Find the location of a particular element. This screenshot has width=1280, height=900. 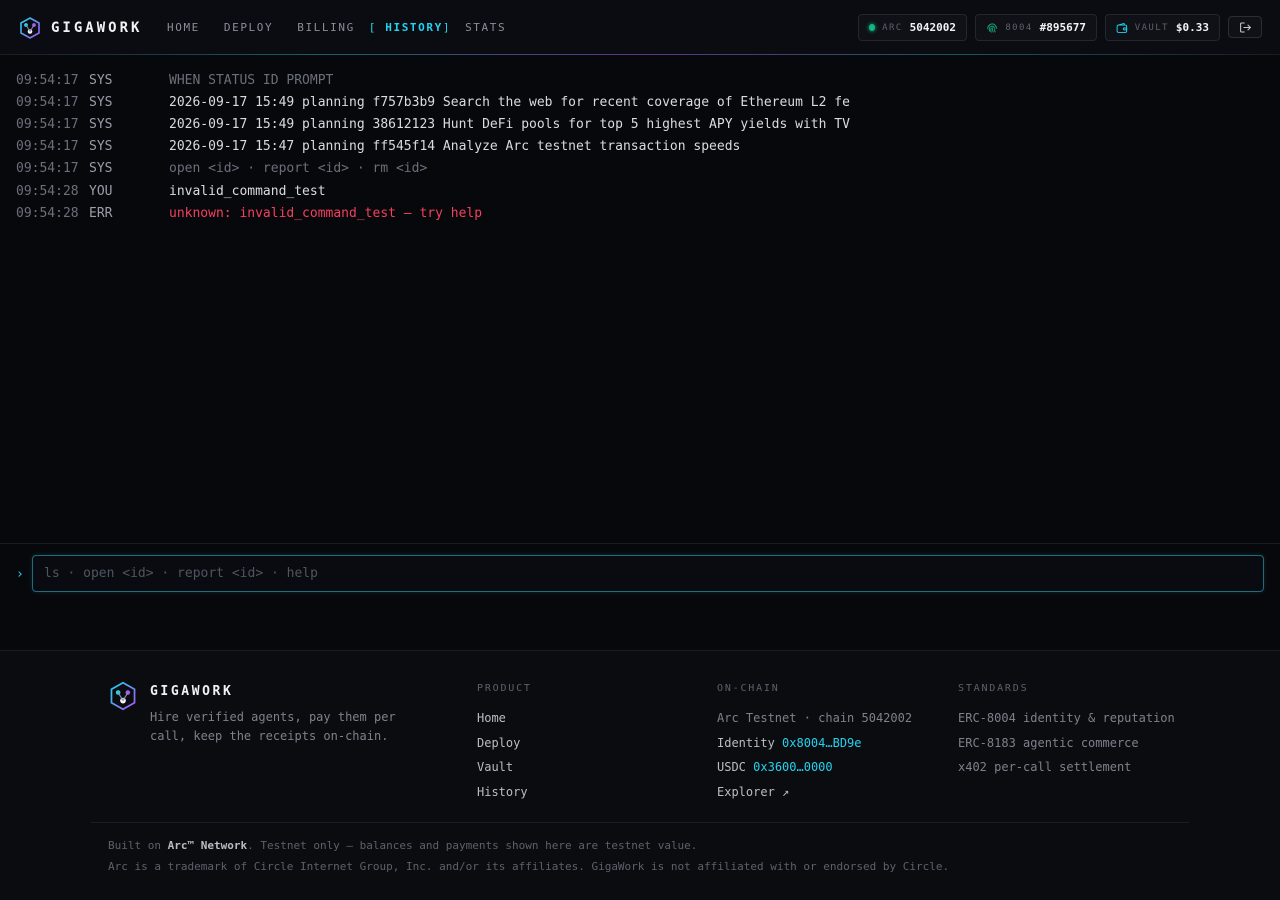

main-nav: HOME DEPLOY BILLING [ HISTORY] STATS is located at coordinates (348, 27).